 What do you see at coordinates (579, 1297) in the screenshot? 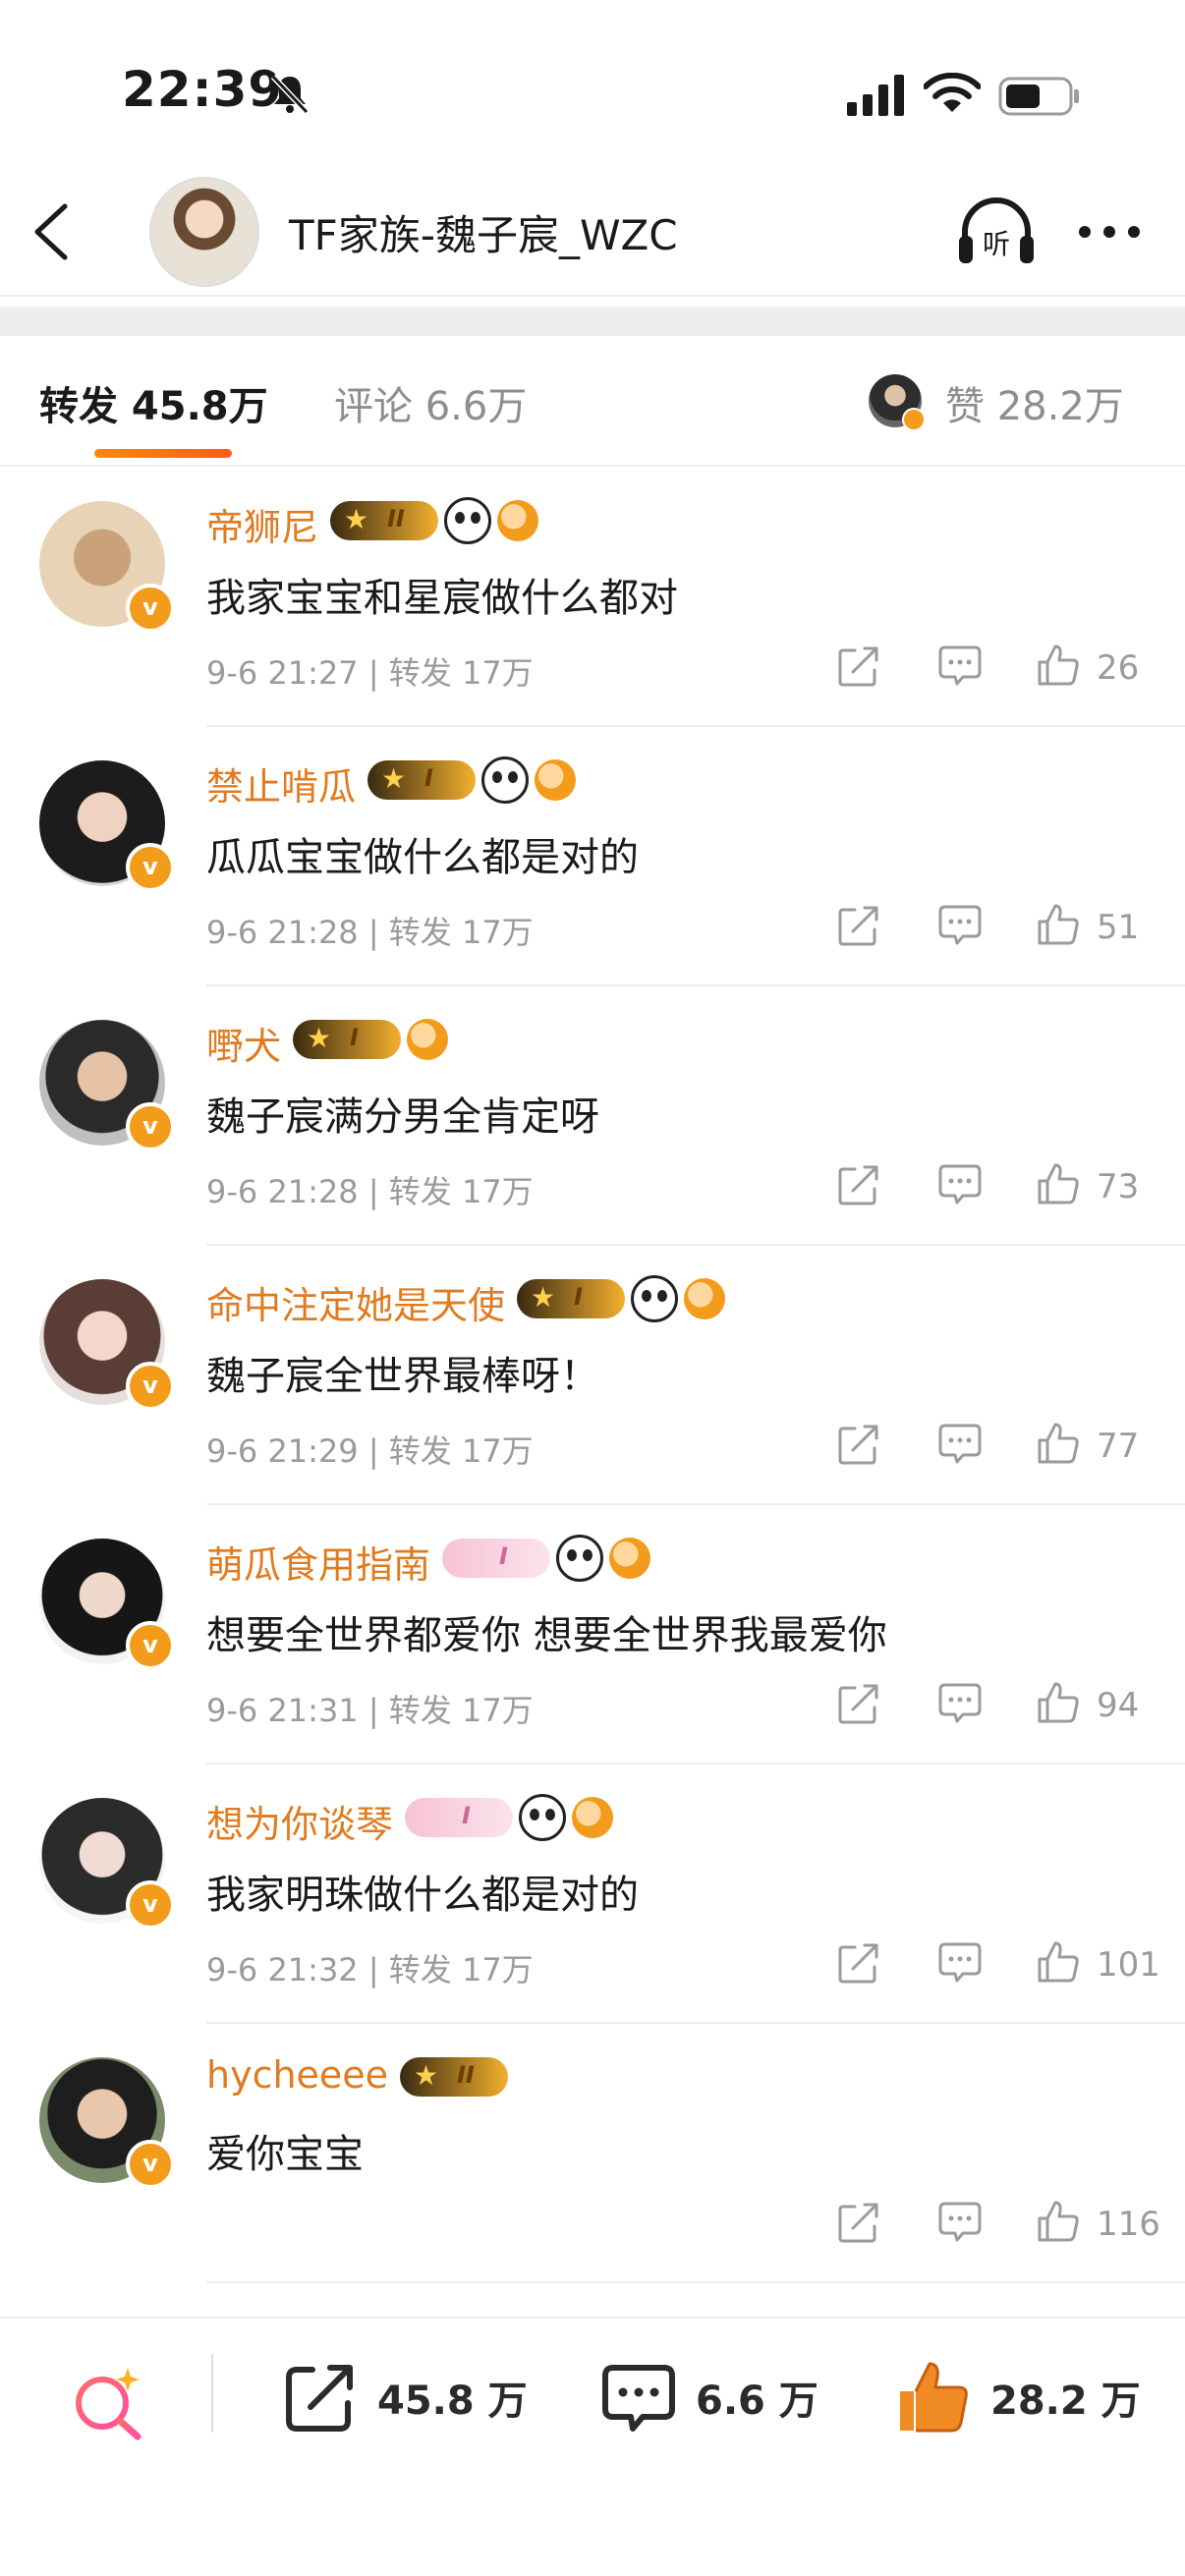
I see `fan-level-label: I` at bounding box center [579, 1297].